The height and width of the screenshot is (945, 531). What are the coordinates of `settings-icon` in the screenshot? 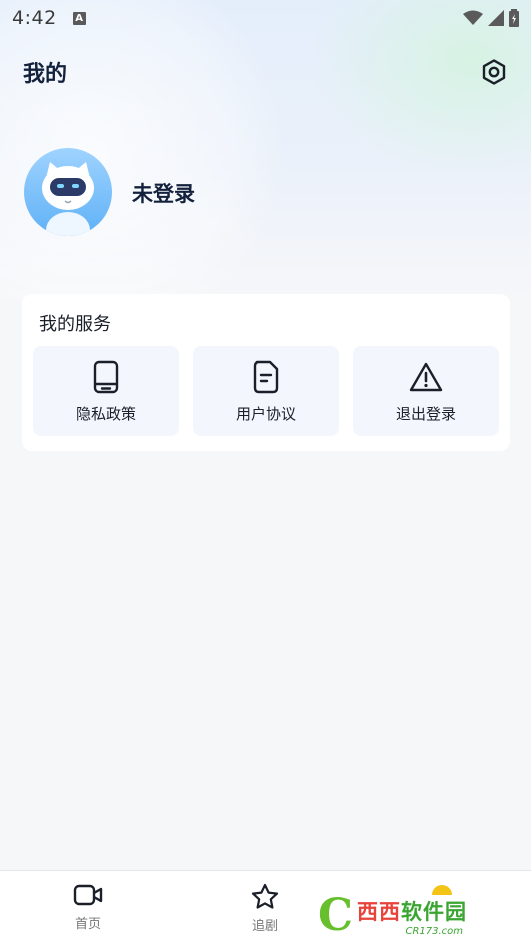 It's located at (494, 72).